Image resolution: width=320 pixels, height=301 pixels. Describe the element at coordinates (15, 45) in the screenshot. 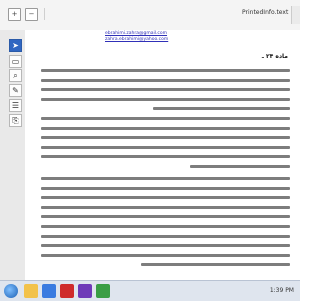

I see `select-icon: ➤` at that location.